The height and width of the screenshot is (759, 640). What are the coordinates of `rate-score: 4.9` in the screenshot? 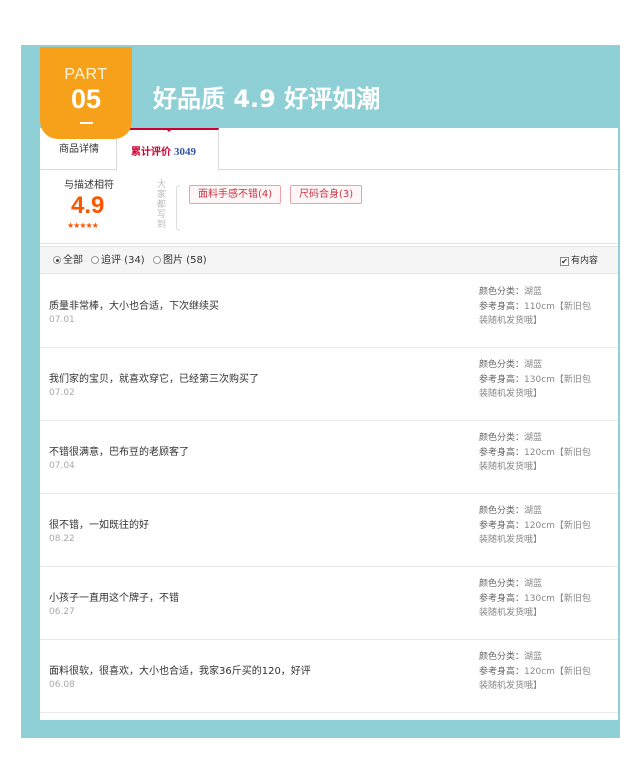 It's located at (88, 205).